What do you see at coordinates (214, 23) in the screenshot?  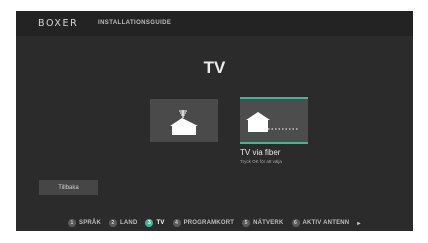 I see `top-bar: BOXER INSTALLATIONSGUIDE` at bounding box center [214, 23].